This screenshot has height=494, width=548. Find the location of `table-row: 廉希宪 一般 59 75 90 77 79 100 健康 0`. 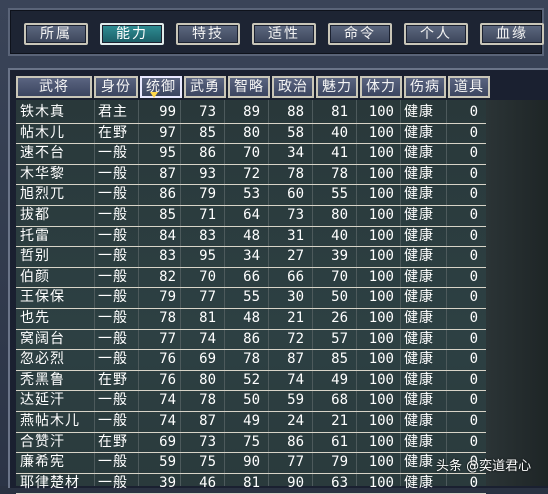

table-row: 廉希宪 一般 59 75 90 77 79 100 健康 0 is located at coordinates (251, 463).